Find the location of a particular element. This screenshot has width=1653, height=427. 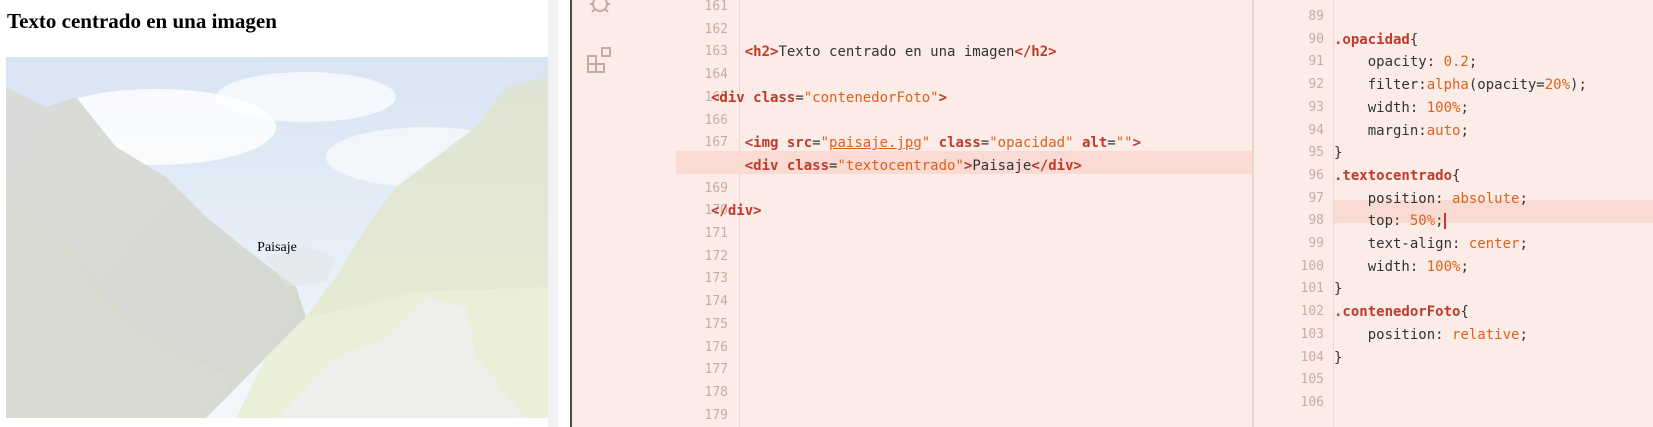

css-code-line: filter:alpha(opacity=20%); is located at coordinates (1460, 85).